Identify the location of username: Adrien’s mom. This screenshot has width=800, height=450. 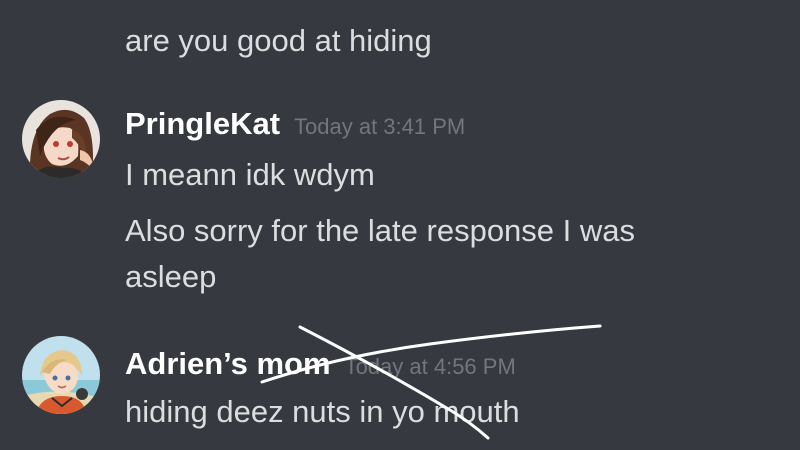
(228, 363).